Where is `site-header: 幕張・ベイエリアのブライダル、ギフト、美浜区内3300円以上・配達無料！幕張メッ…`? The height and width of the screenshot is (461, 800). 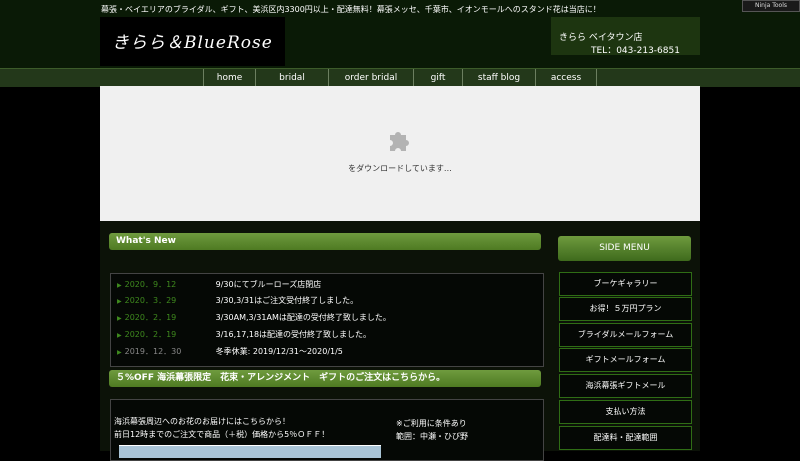 site-header: 幕張・ベイエリアのブライダル、ギフト、美浜区内3300円以上・配達無料！幕張メッ… is located at coordinates (400, 34).